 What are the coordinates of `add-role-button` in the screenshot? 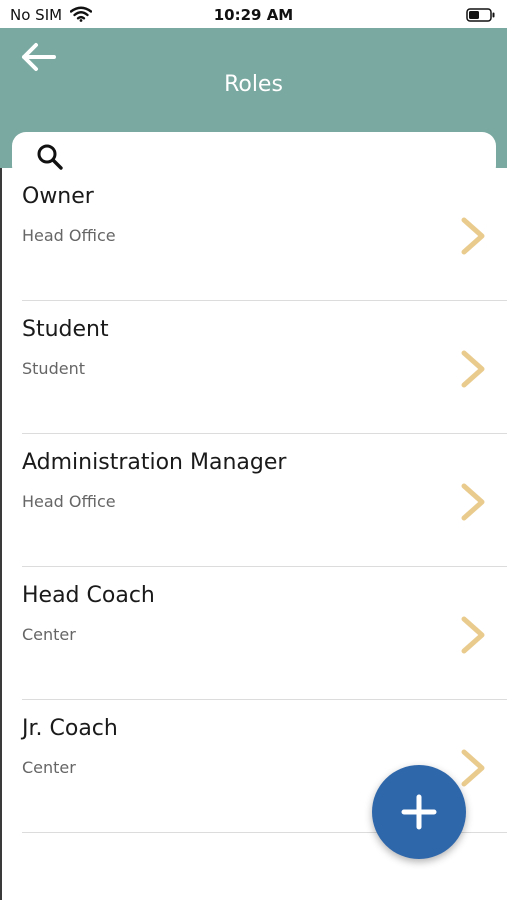 It's located at (419, 812).